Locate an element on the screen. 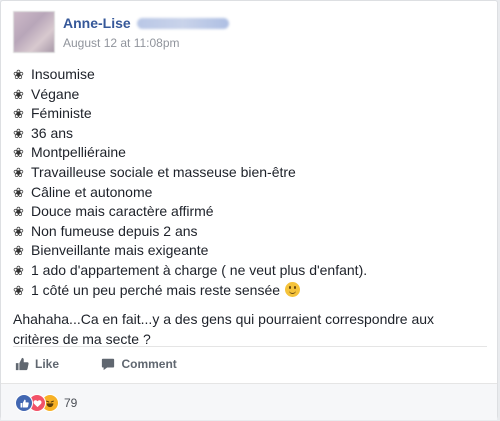 Image resolution: width=500 pixels, height=421 pixels. author-row: Anne-Lise is located at coordinates (146, 24).